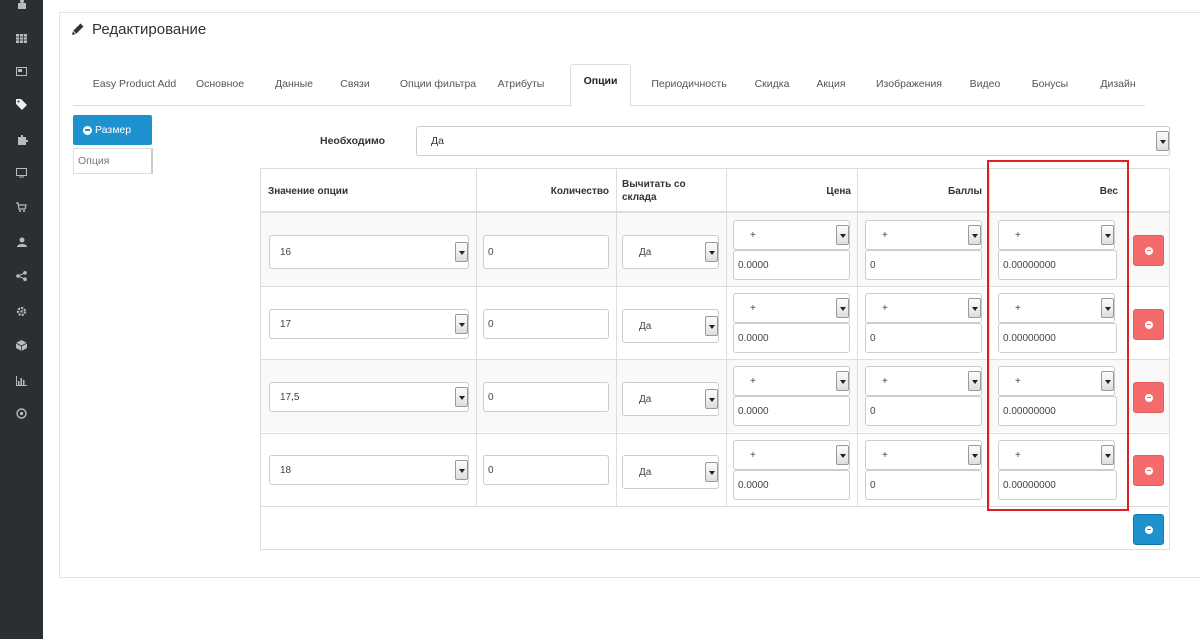  I want to click on weight-prefix-value: +, so click(1018, 235).